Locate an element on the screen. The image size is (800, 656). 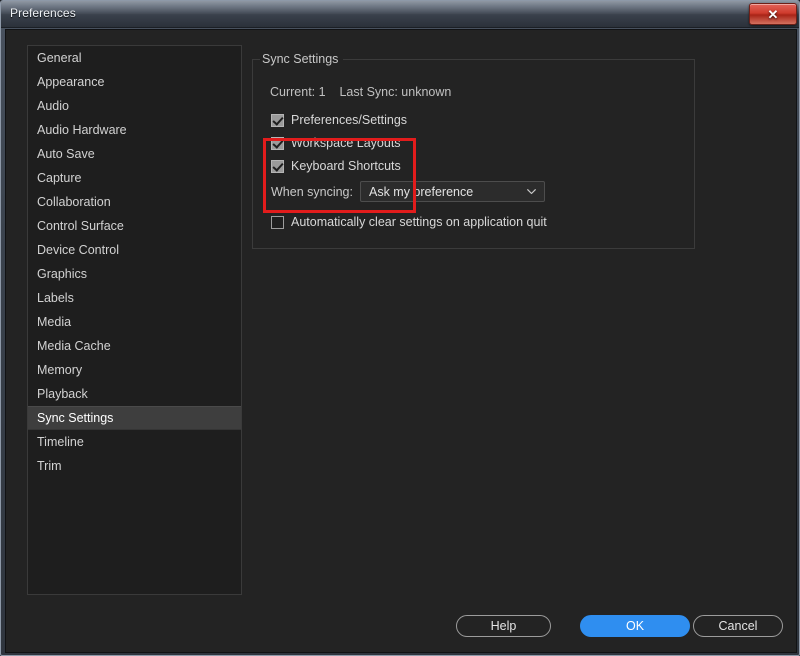
sidebar-item-collaboration: Collaboration is located at coordinates (134, 202).